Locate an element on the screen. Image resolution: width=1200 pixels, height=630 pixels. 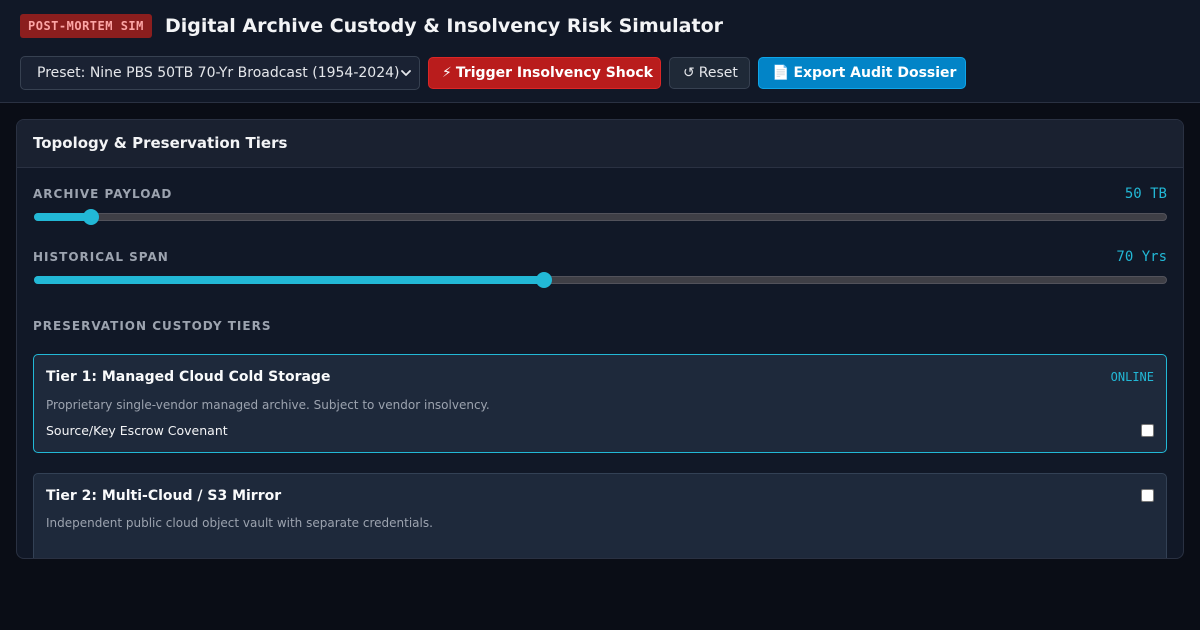
export-audit-dossier-button: 📄 Export Audit Dossier is located at coordinates (862, 73).